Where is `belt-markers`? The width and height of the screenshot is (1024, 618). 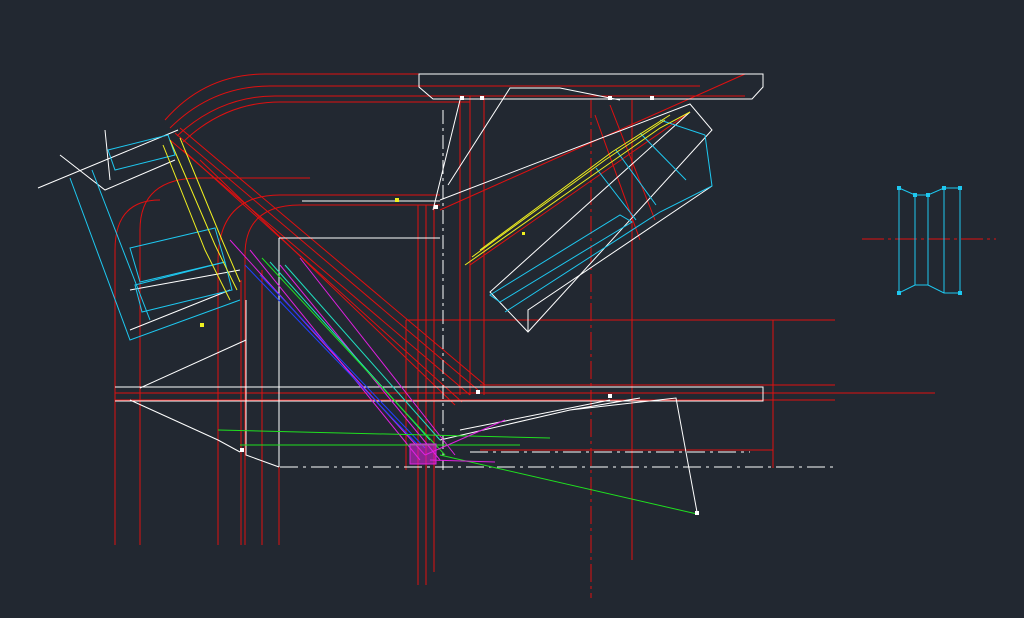 belt-markers is located at coordinates (362, 262).